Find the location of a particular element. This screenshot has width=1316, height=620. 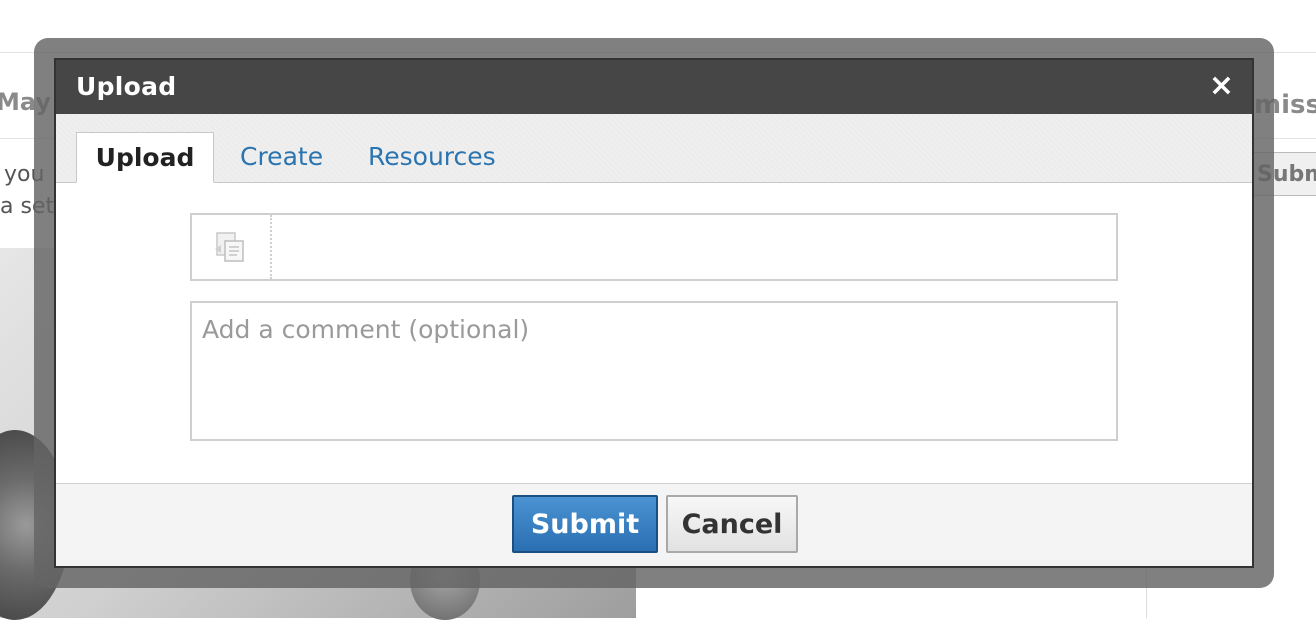

tab-create: Create is located at coordinates (281, 157).